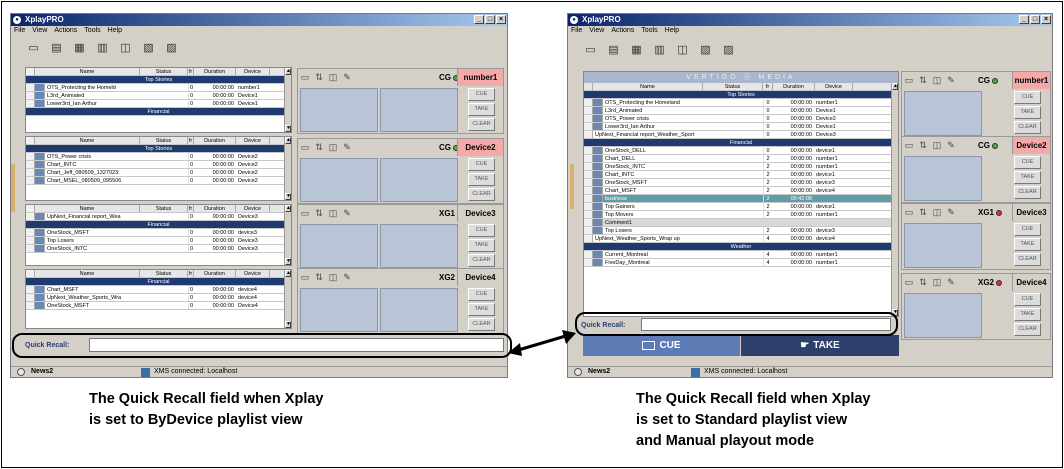 The width and height of the screenshot is (1064, 469). What do you see at coordinates (820, 345) in the screenshot?
I see `take-button: ☛ TAKE` at bounding box center [820, 345].